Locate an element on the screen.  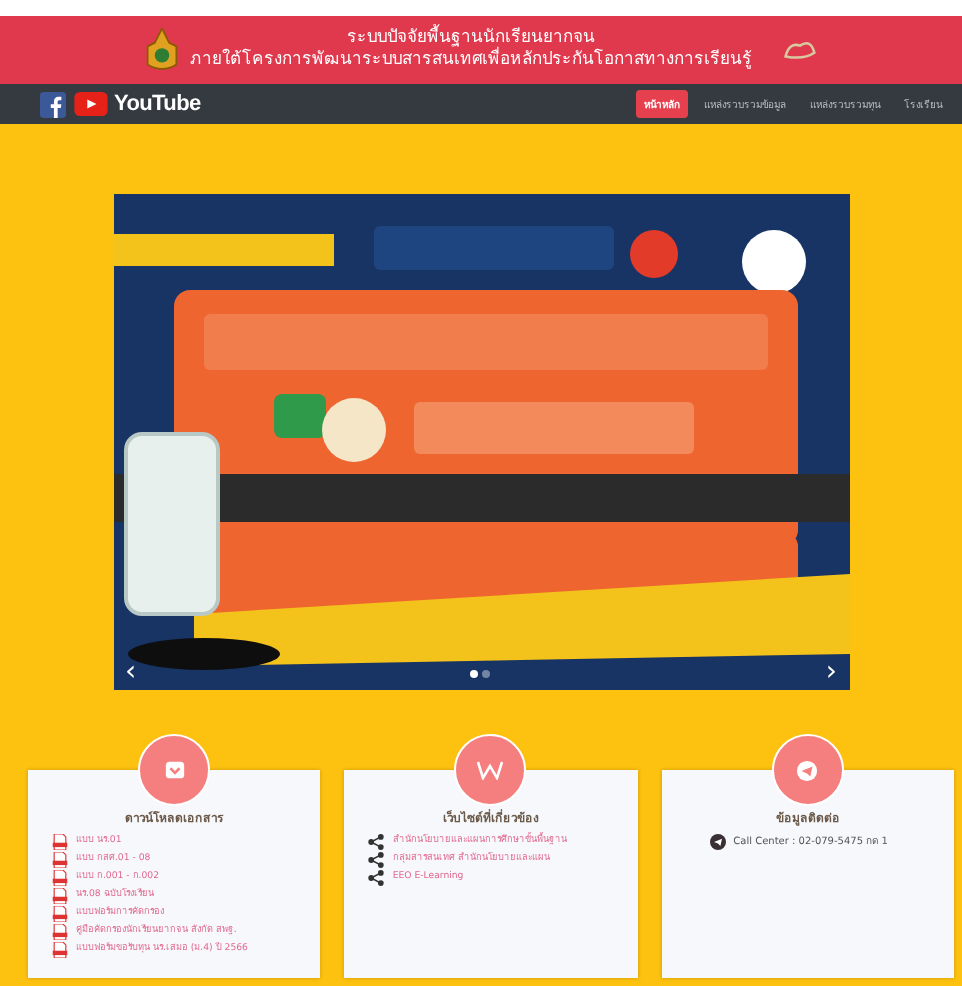
previous-slide-button: ‹ is located at coordinates (131, 672).